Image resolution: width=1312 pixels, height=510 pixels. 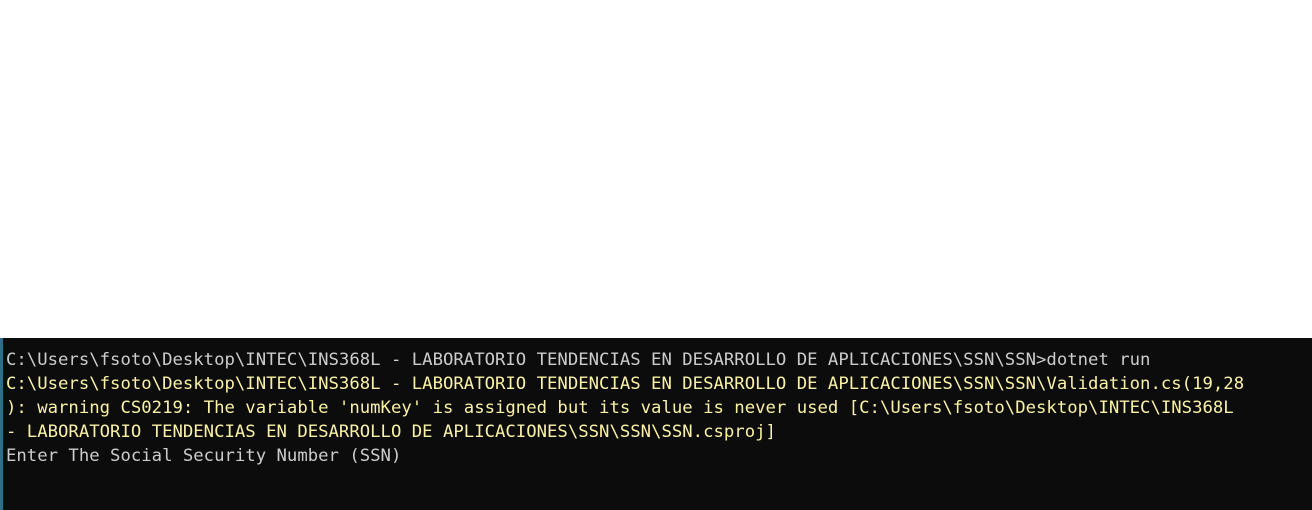 What do you see at coordinates (204, 456) in the screenshot?
I see `console-line-prompt: Enter The Social Security Number (SSN)` at bounding box center [204, 456].